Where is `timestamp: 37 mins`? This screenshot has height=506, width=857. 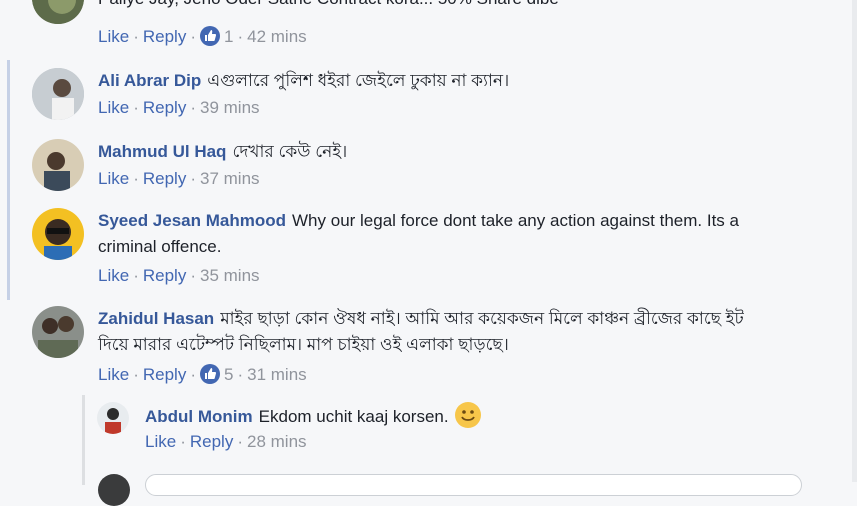 timestamp: 37 mins is located at coordinates (230, 178).